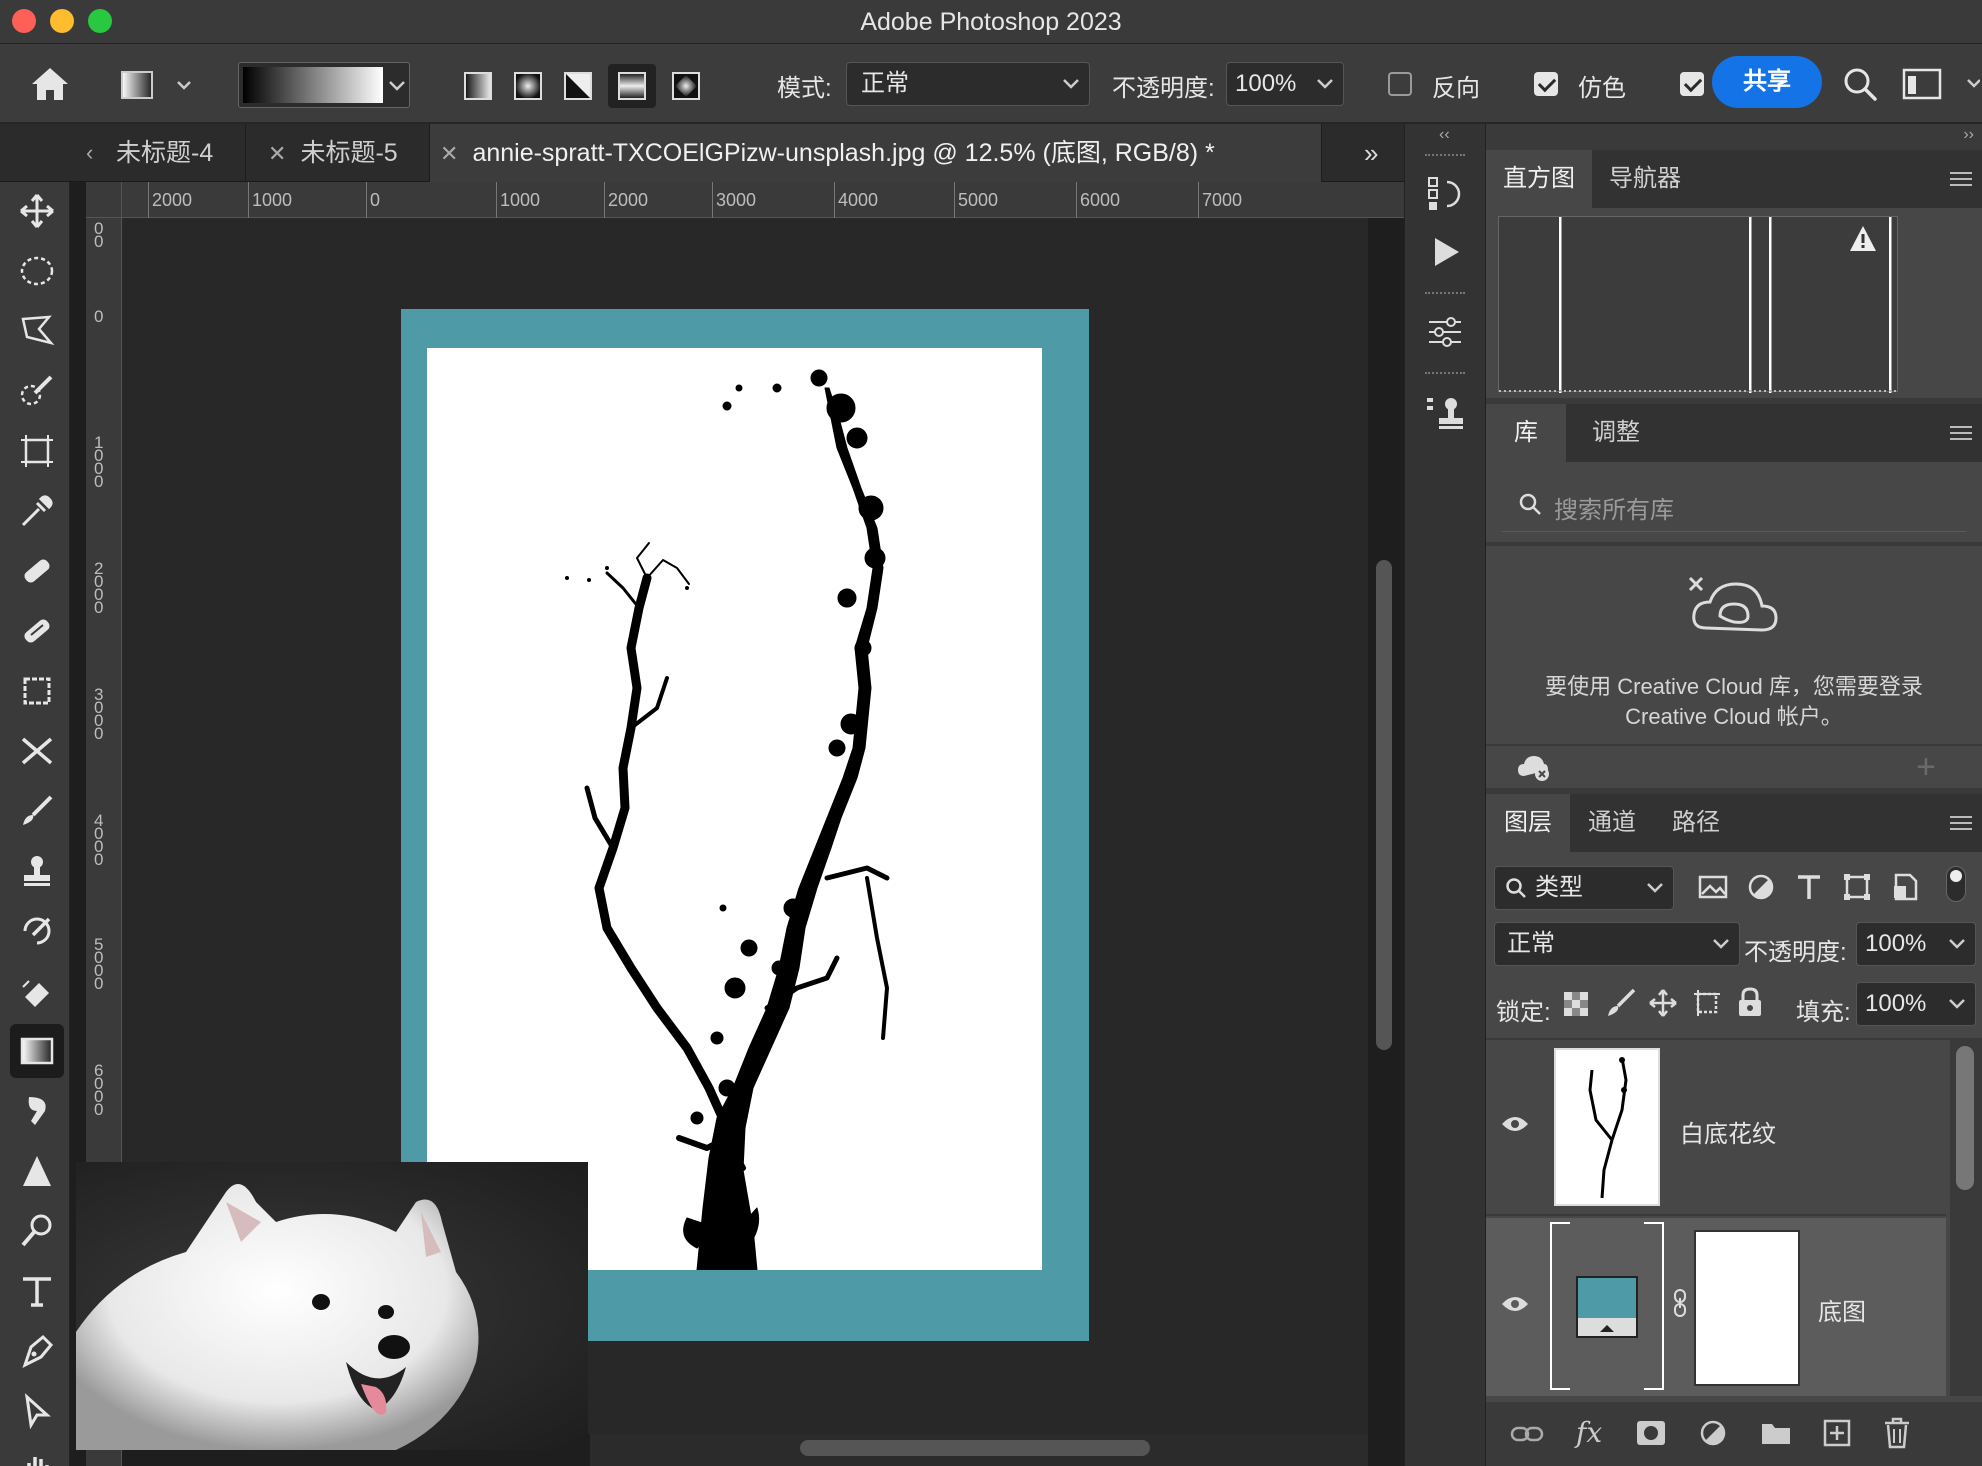 This screenshot has width=1982, height=1466. What do you see at coordinates (968, 84) in the screenshot?
I see `mode-select: 正常` at bounding box center [968, 84].